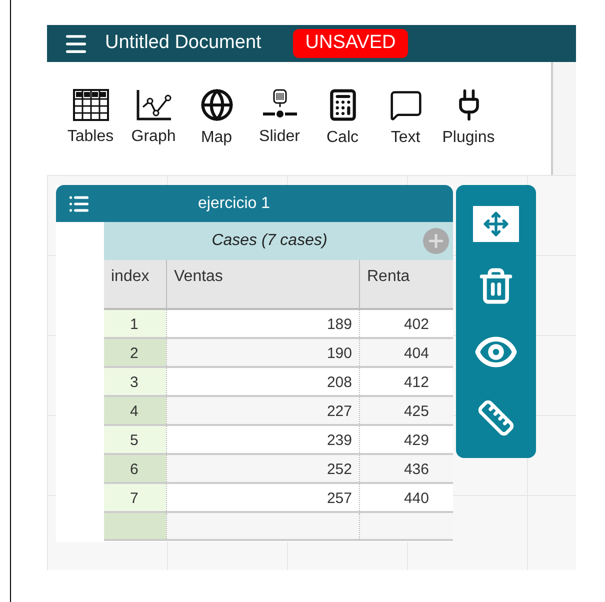 The width and height of the screenshot is (605, 602). What do you see at coordinates (154, 104) in the screenshot?
I see `line-graph-icon` at bounding box center [154, 104].